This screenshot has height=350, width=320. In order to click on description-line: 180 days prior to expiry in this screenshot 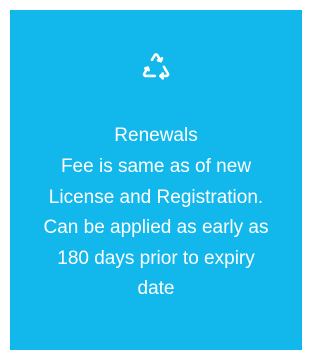, I will do `click(156, 258)`.